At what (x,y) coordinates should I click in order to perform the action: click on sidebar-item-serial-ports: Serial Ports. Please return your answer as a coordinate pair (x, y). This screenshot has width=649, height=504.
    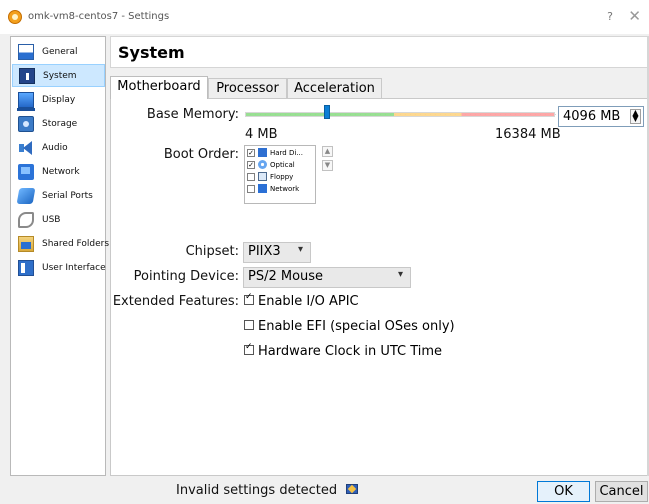
    Looking at the image, I should click on (58, 195).